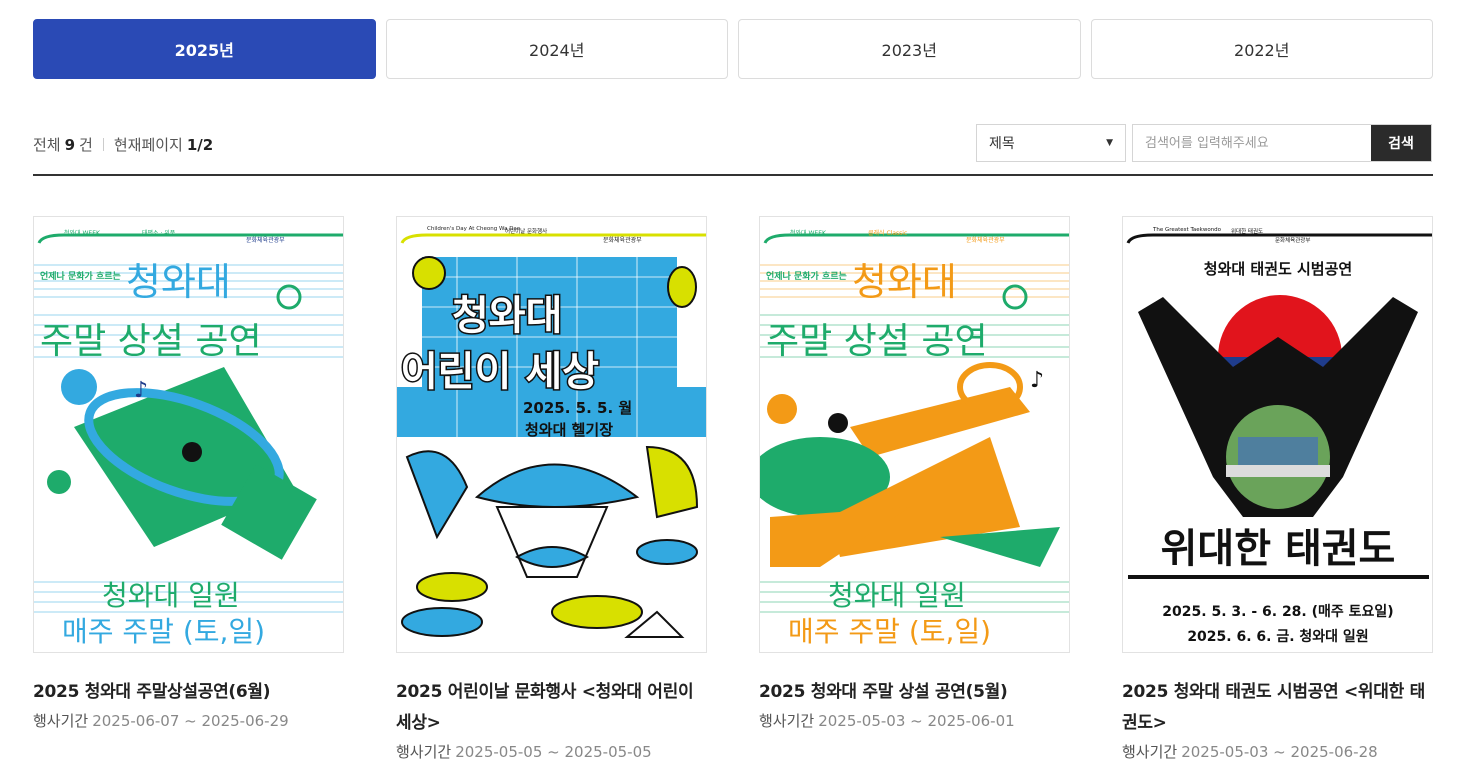 Image resolution: width=1470 pixels, height=780 pixels. What do you see at coordinates (1278, 269) in the screenshot?
I see `poster-header: 청와대 태권도 시범공연` at bounding box center [1278, 269].